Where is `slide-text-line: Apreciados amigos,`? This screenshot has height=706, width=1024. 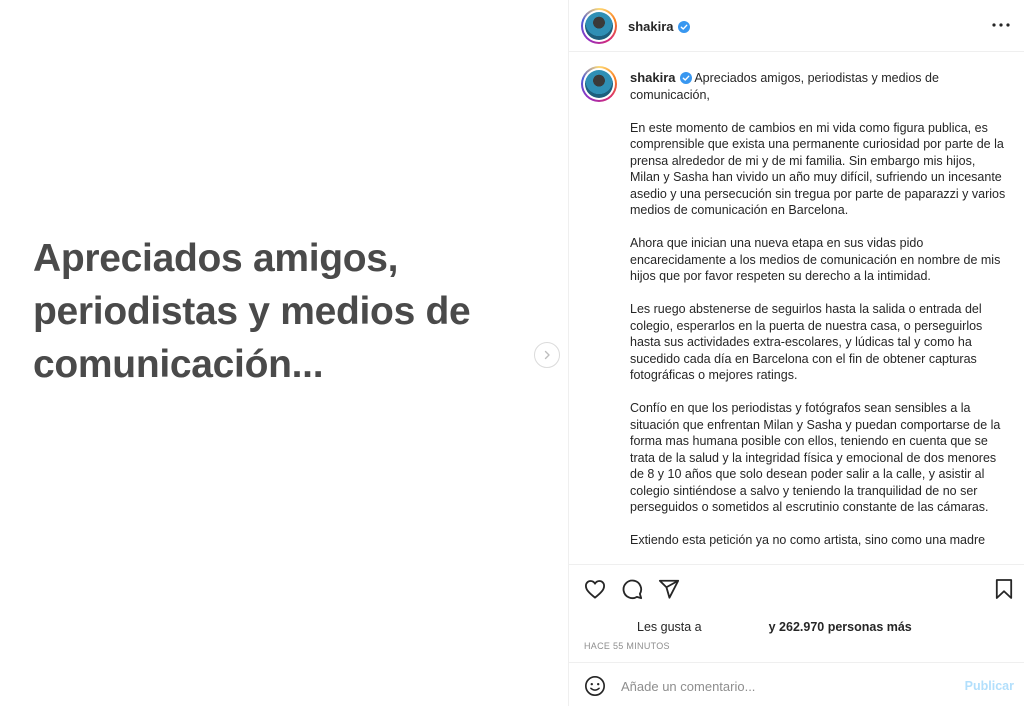 slide-text-line: Apreciados amigos, is located at coordinates (216, 258).